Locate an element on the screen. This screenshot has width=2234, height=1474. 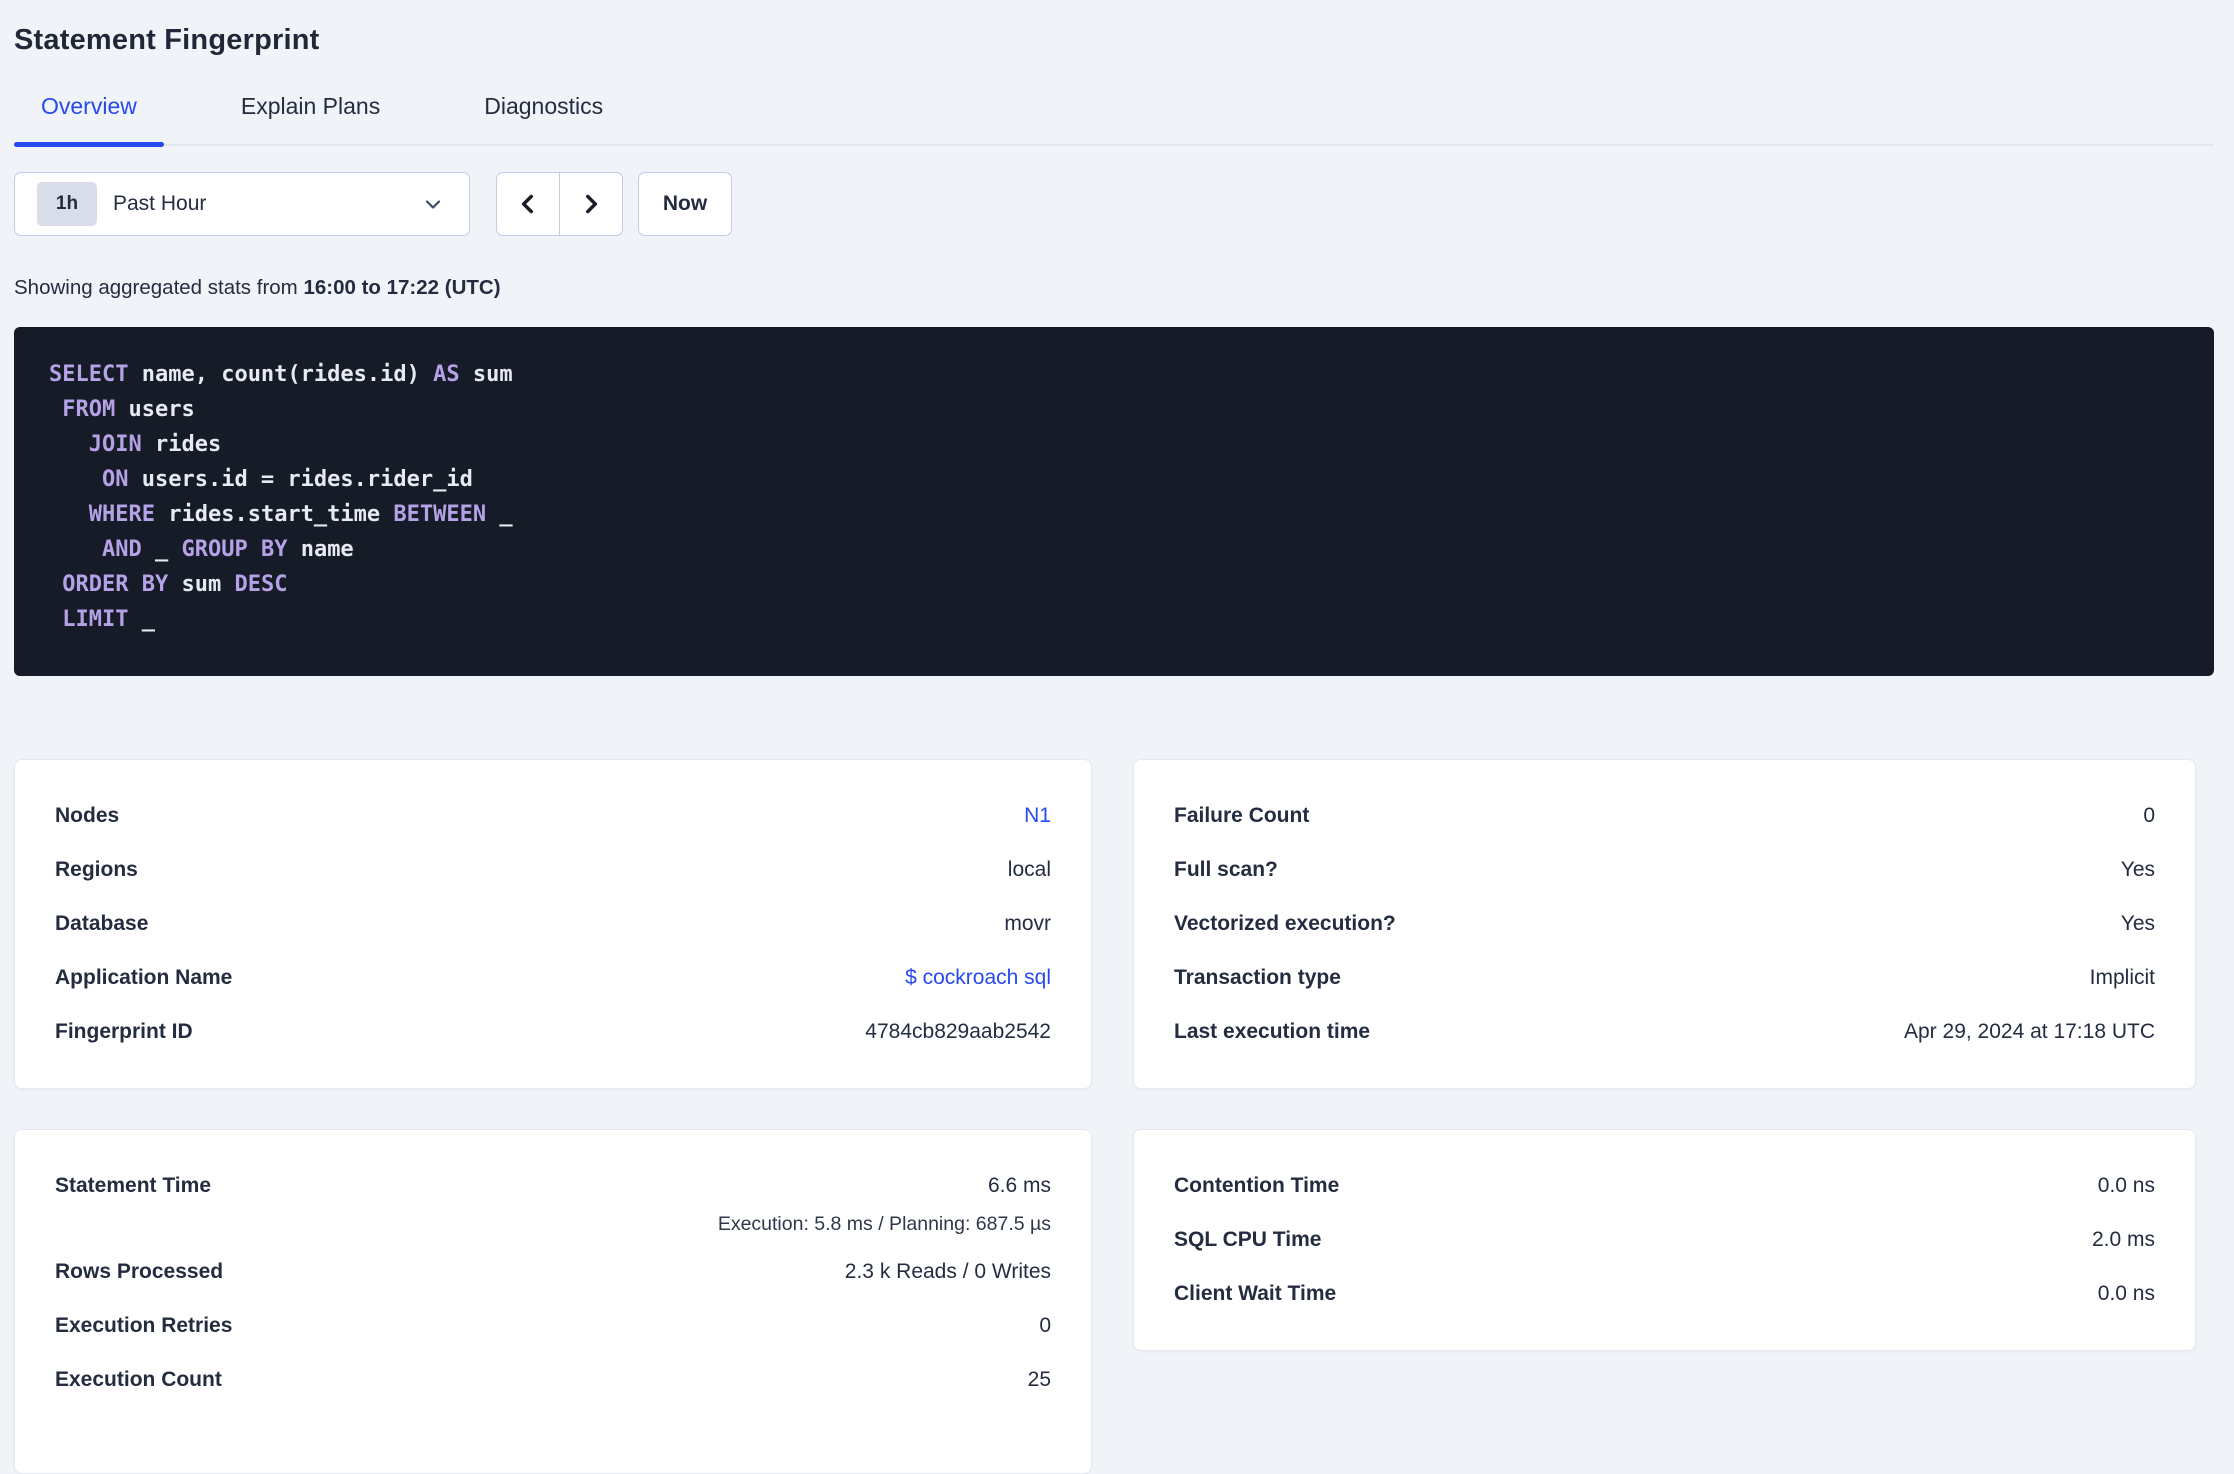
detail-row: Vectorized execution? Yes is located at coordinates (1664, 924).